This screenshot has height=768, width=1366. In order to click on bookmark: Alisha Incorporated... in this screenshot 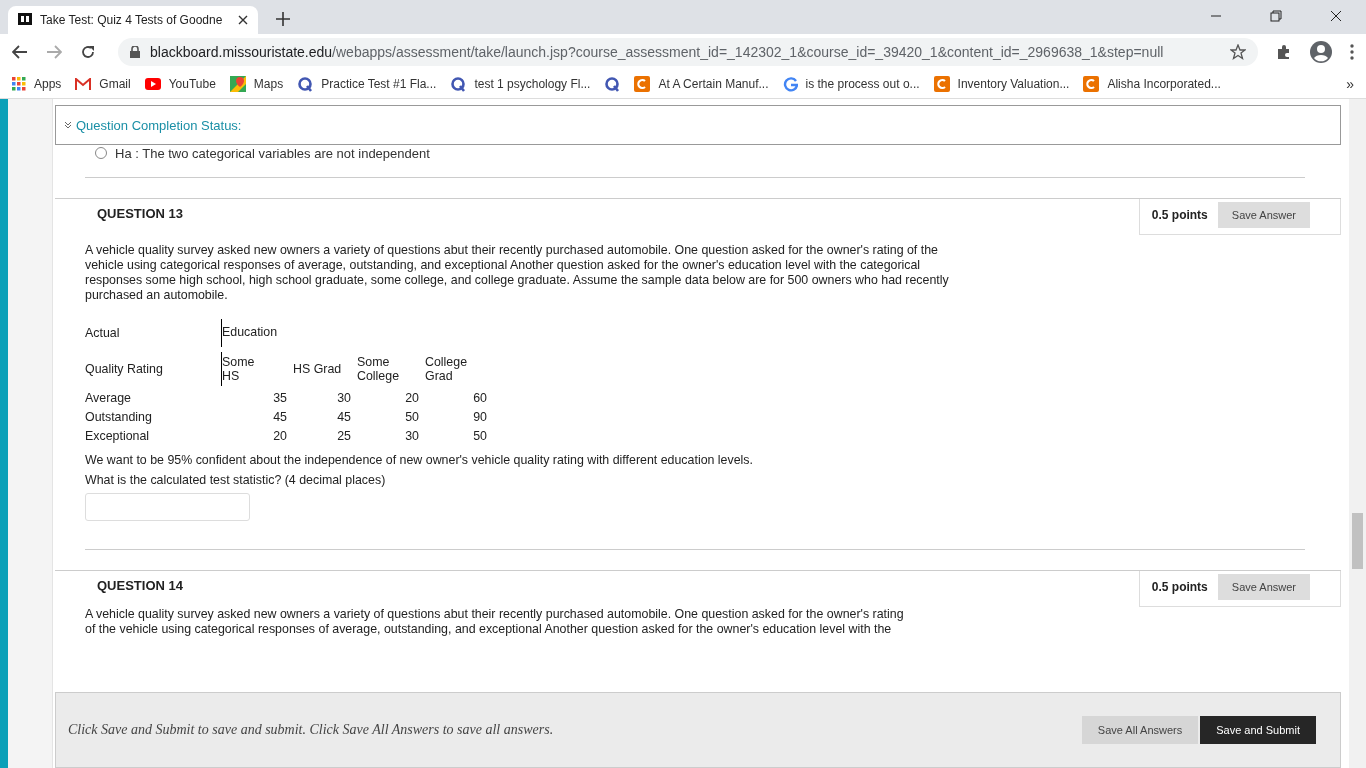, I will do `click(1152, 84)`.